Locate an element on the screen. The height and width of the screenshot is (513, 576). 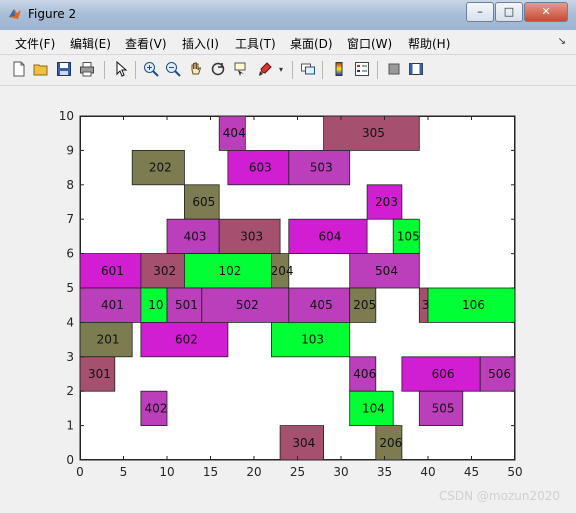
block-label: 503 is located at coordinates (321, 168).